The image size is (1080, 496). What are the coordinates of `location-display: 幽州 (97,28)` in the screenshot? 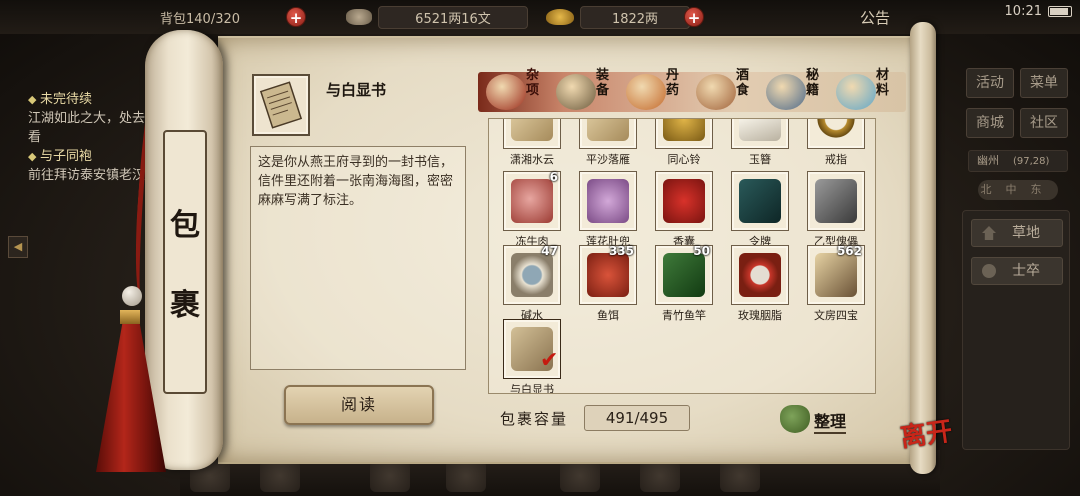 It's located at (1018, 161).